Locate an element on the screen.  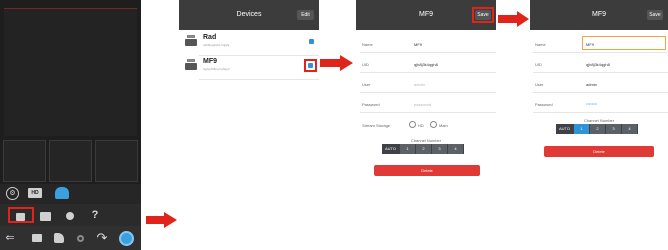
toolbar-middle: ? is located at coordinates (70, 215).